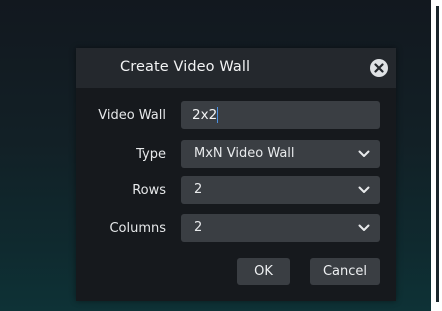 The height and width of the screenshot is (311, 442). Describe the element at coordinates (345, 271) in the screenshot. I see `cancel-button: Cancel` at that location.